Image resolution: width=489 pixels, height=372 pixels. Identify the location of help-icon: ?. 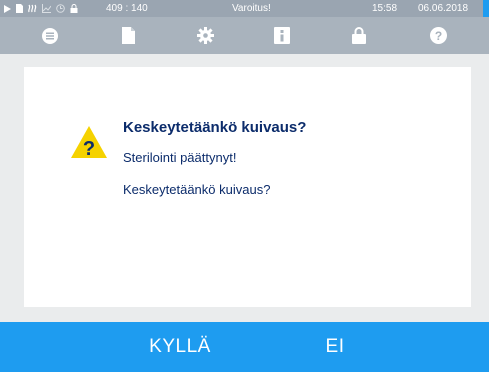
(438, 35).